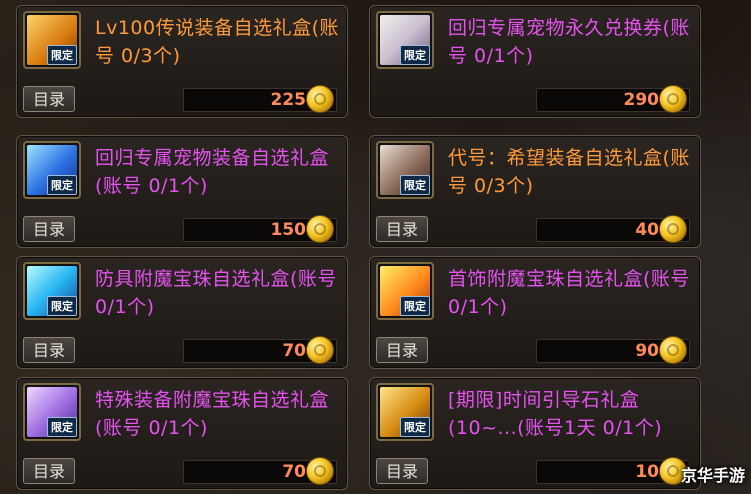  Describe the element at coordinates (216, 293) in the screenshot. I see `item-title: 防具附魔宝珠自选礼盒(账号 0/1个)` at that location.